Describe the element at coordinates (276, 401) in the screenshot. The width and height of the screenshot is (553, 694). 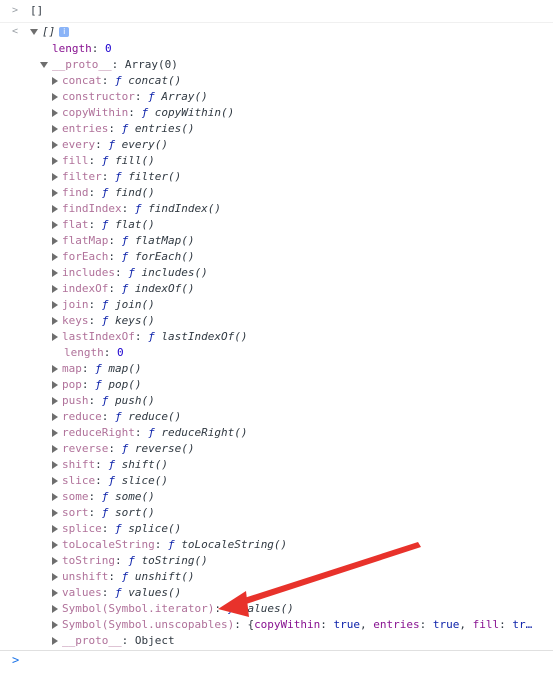
I see `method-row: push: ƒ push()` at that location.